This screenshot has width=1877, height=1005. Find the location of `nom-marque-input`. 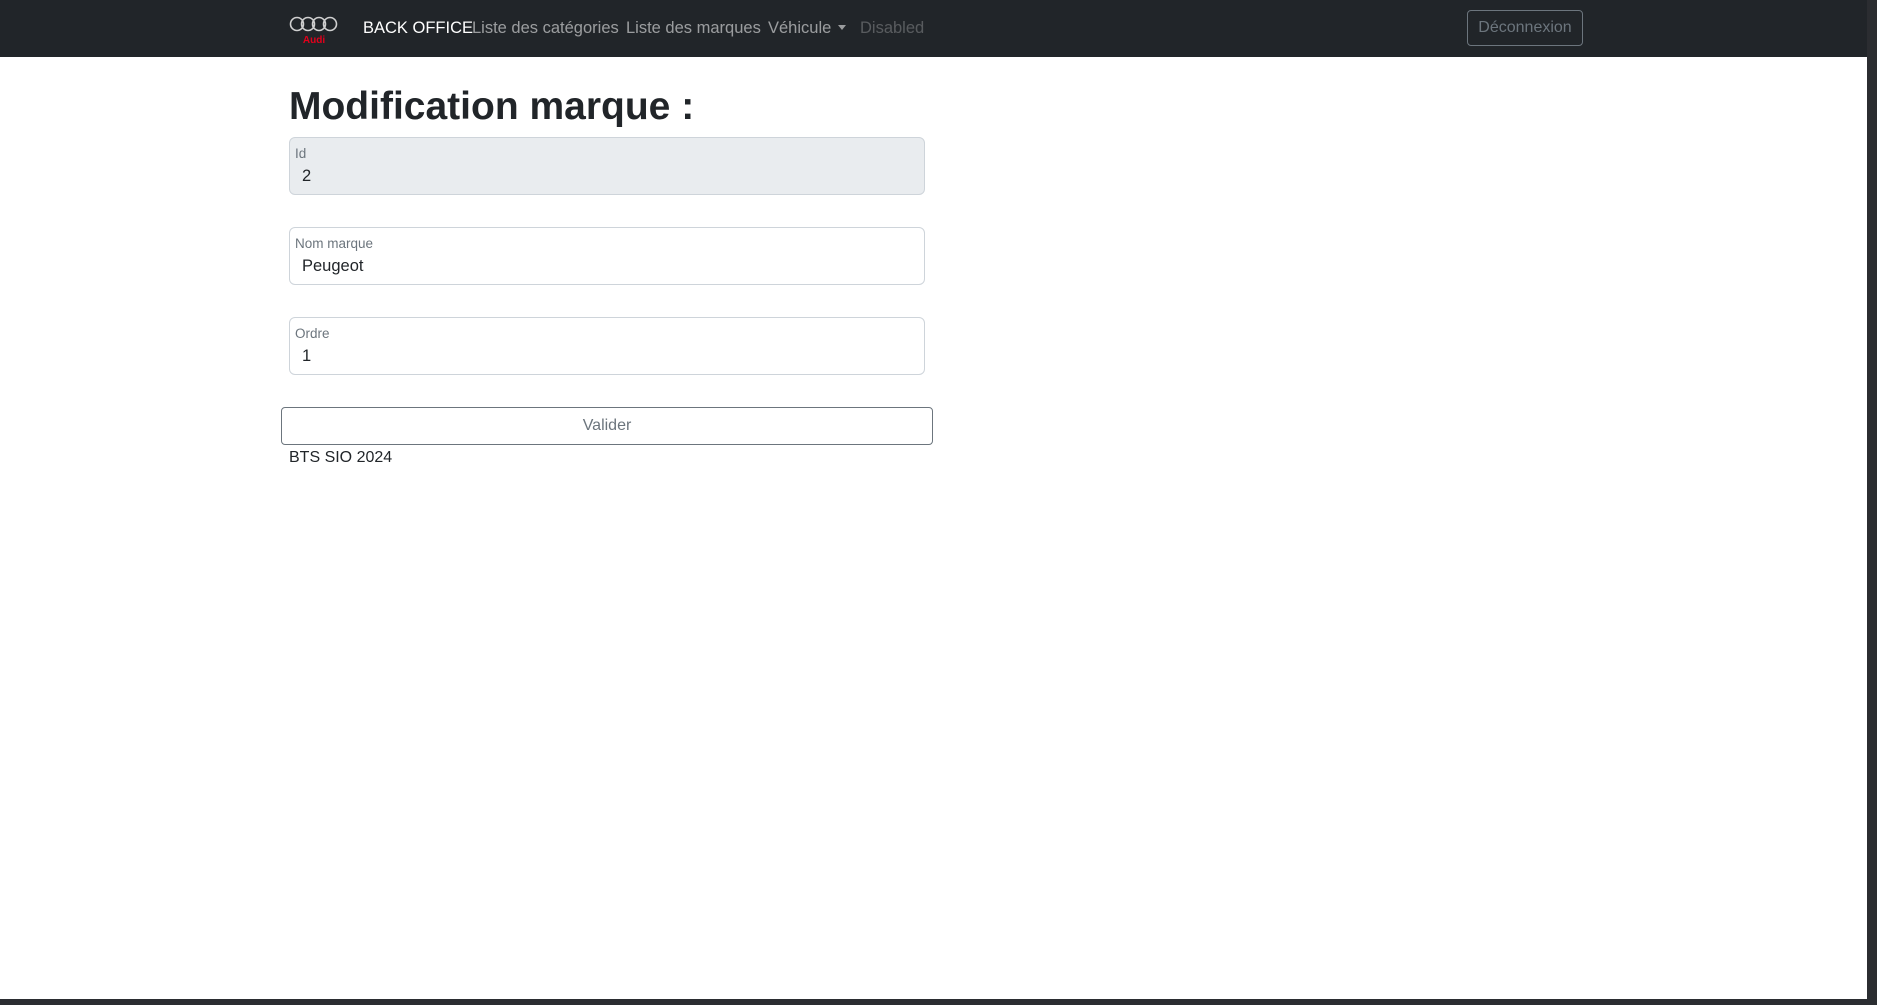

nom-marque-input is located at coordinates (602, 266).